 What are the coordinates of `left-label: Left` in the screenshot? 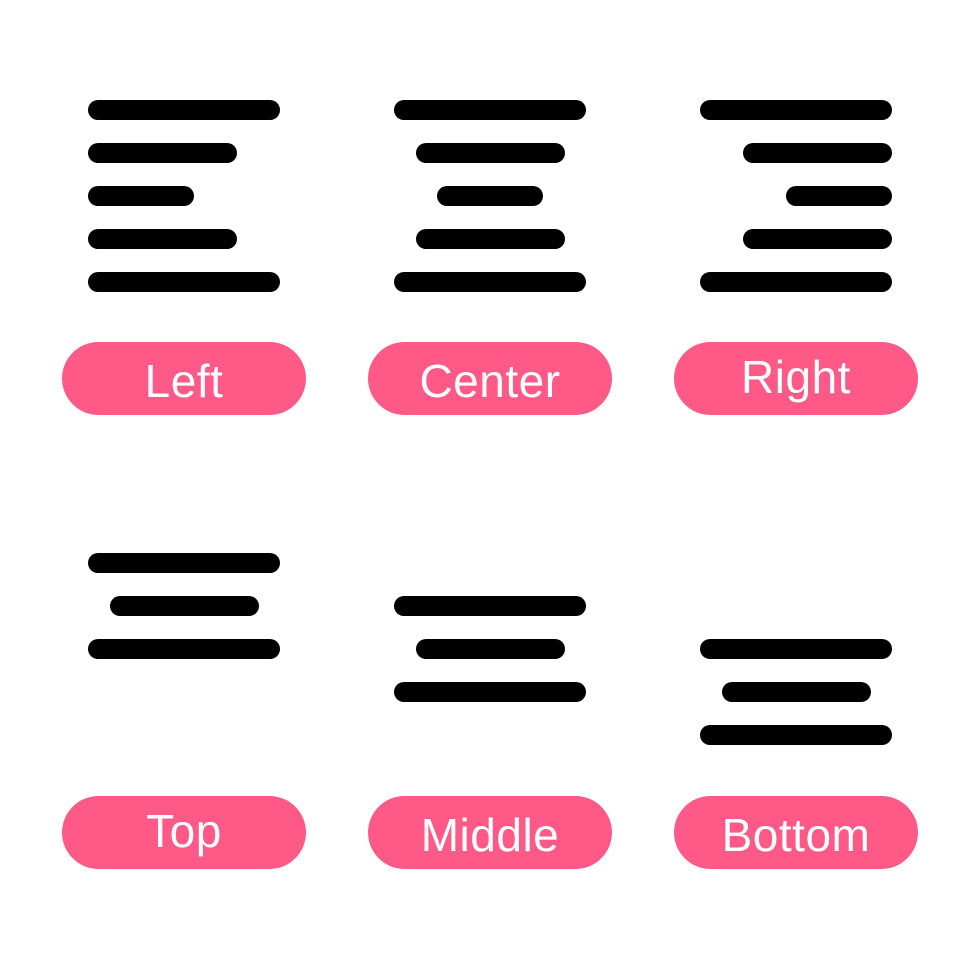 It's located at (184, 380).